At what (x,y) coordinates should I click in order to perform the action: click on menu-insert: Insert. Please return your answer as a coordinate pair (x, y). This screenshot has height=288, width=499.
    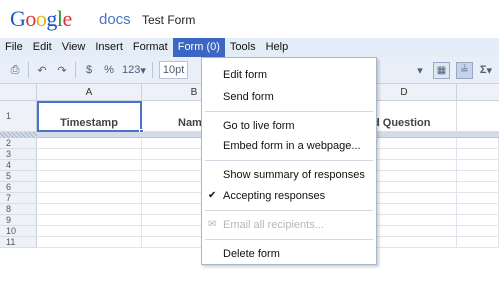
    Looking at the image, I should click on (109, 47).